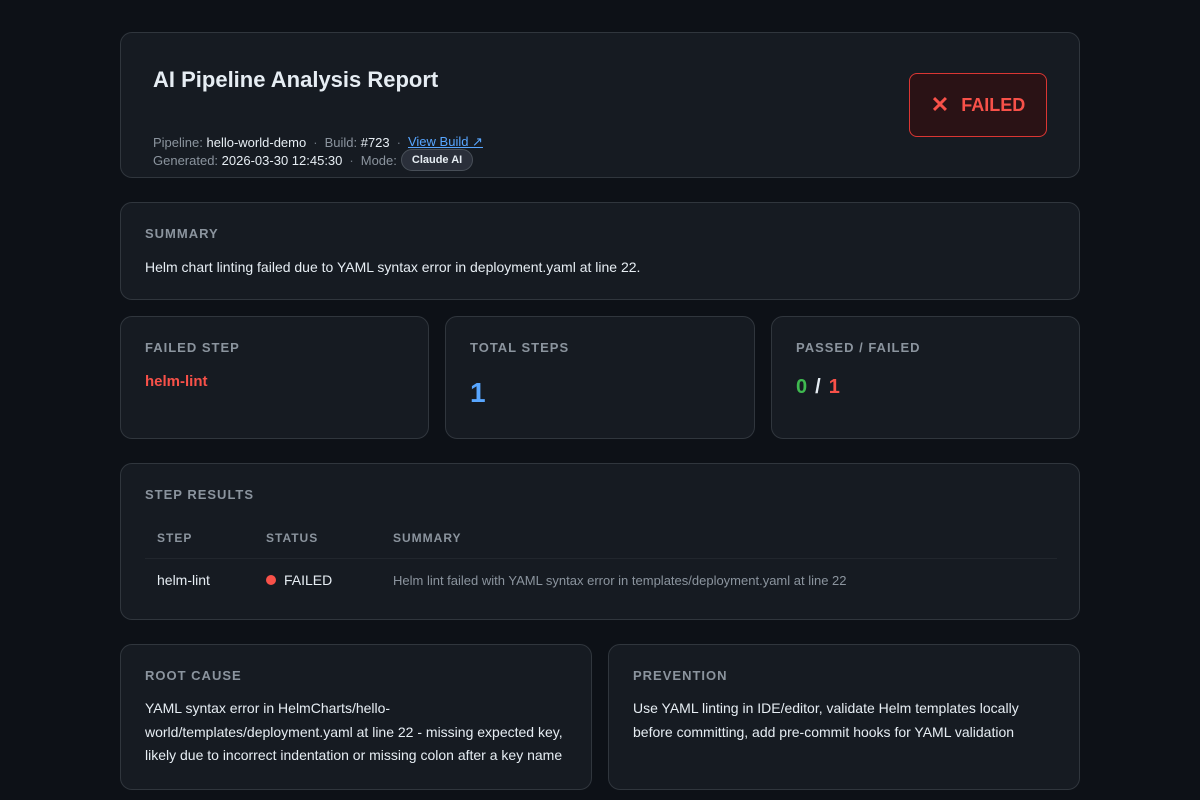 This screenshot has width=1200, height=800. What do you see at coordinates (199, 542) in the screenshot?
I see `column-header-step: STEP` at bounding box center [199, 542].